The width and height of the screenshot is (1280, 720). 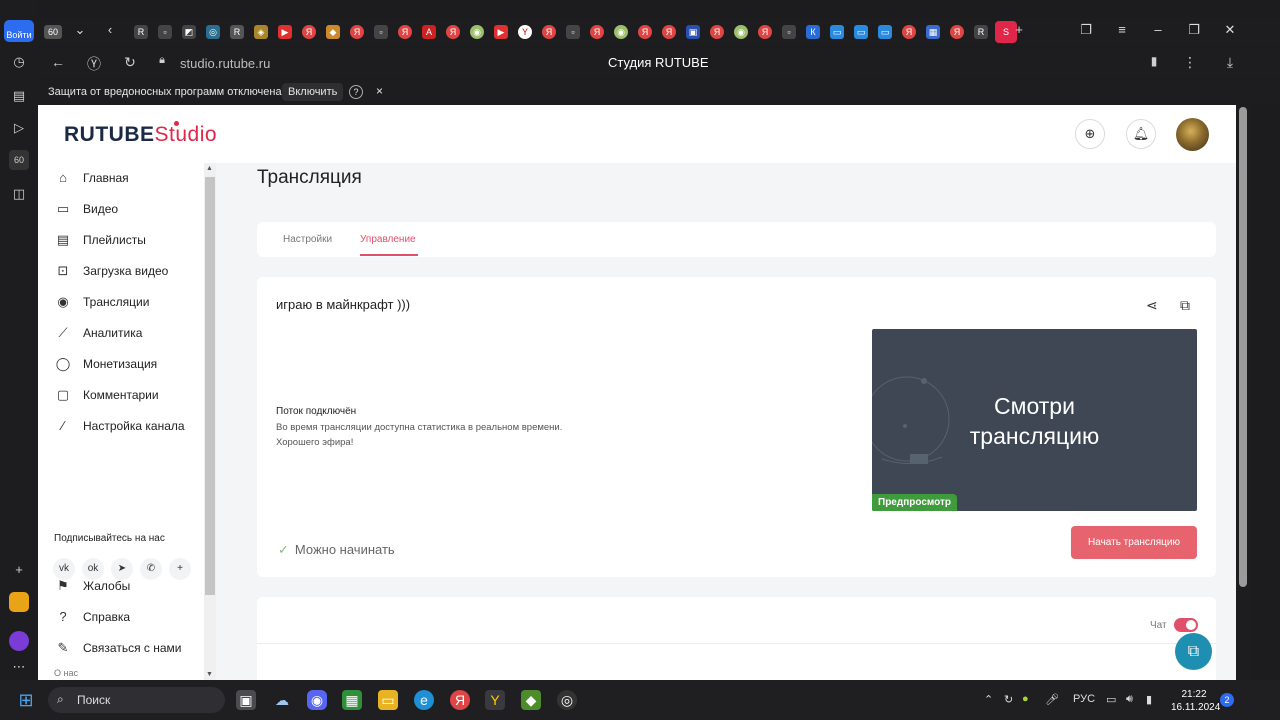 I want to click on close-window-icon: ✕, so click(x=1230, y=30).